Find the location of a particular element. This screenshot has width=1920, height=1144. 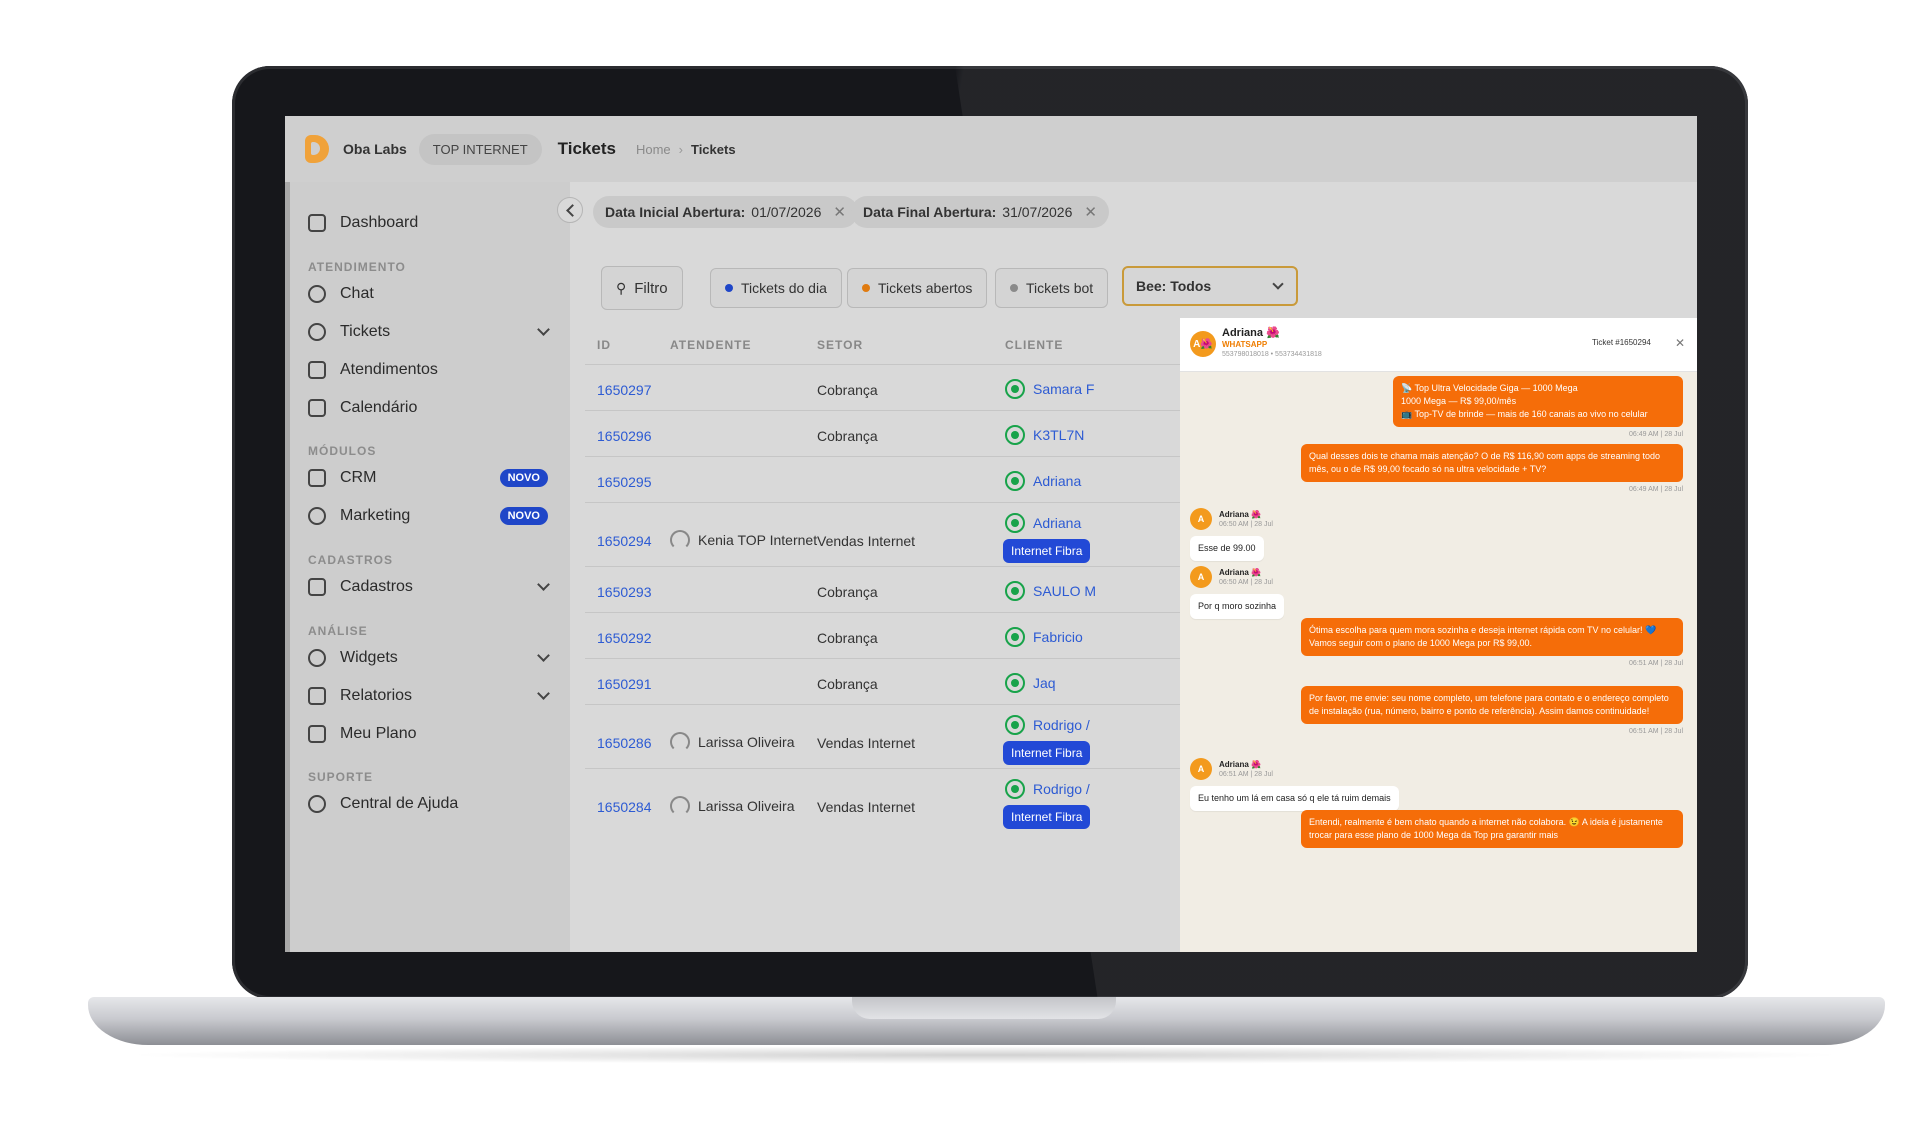

workspace-pill: TOP INTERNET is located at coordinates (480, 149).